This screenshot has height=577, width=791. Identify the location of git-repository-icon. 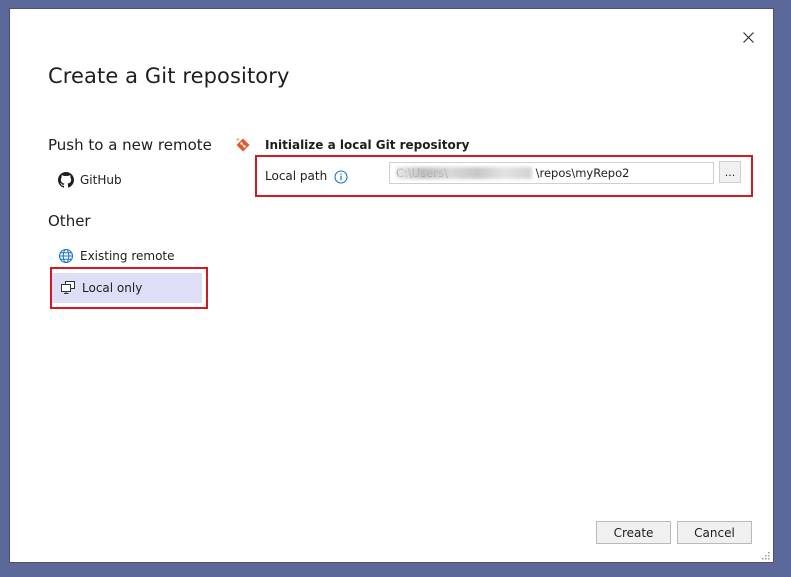
(243, 145).